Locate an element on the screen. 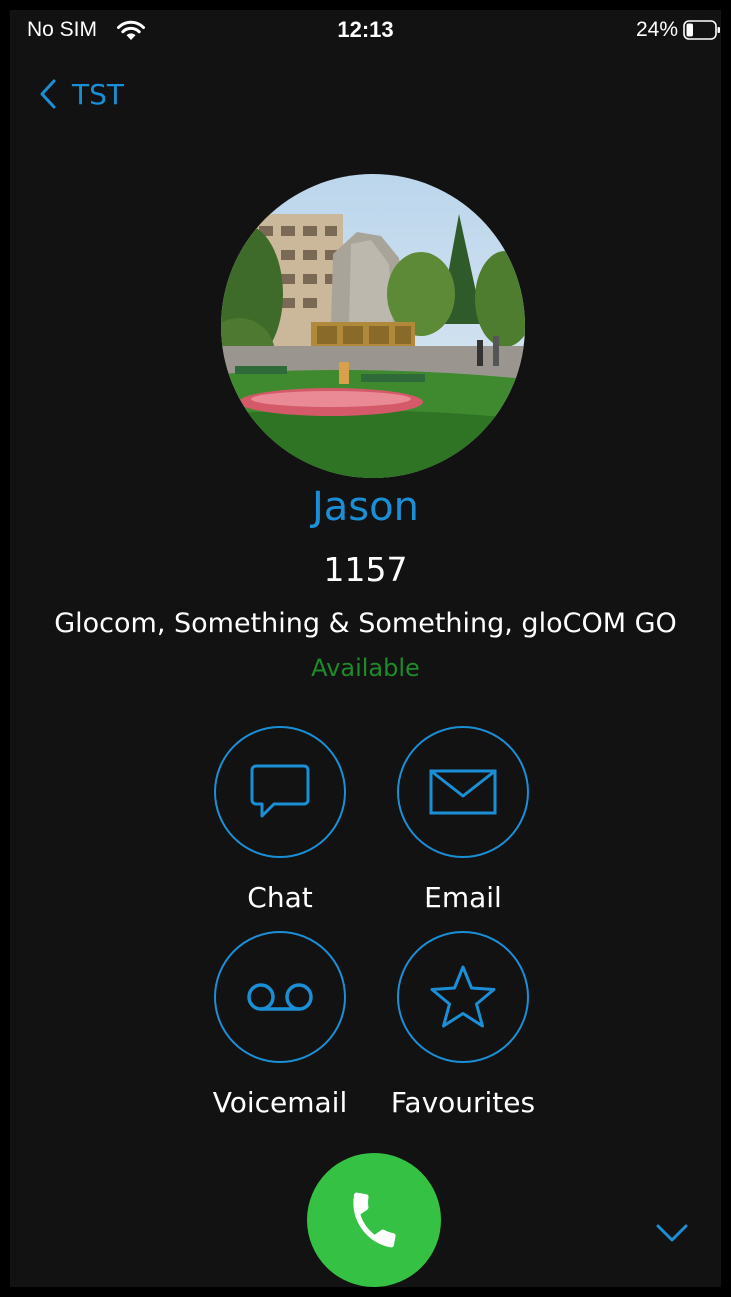  phone-icon is located at coordinates (374, 1220).